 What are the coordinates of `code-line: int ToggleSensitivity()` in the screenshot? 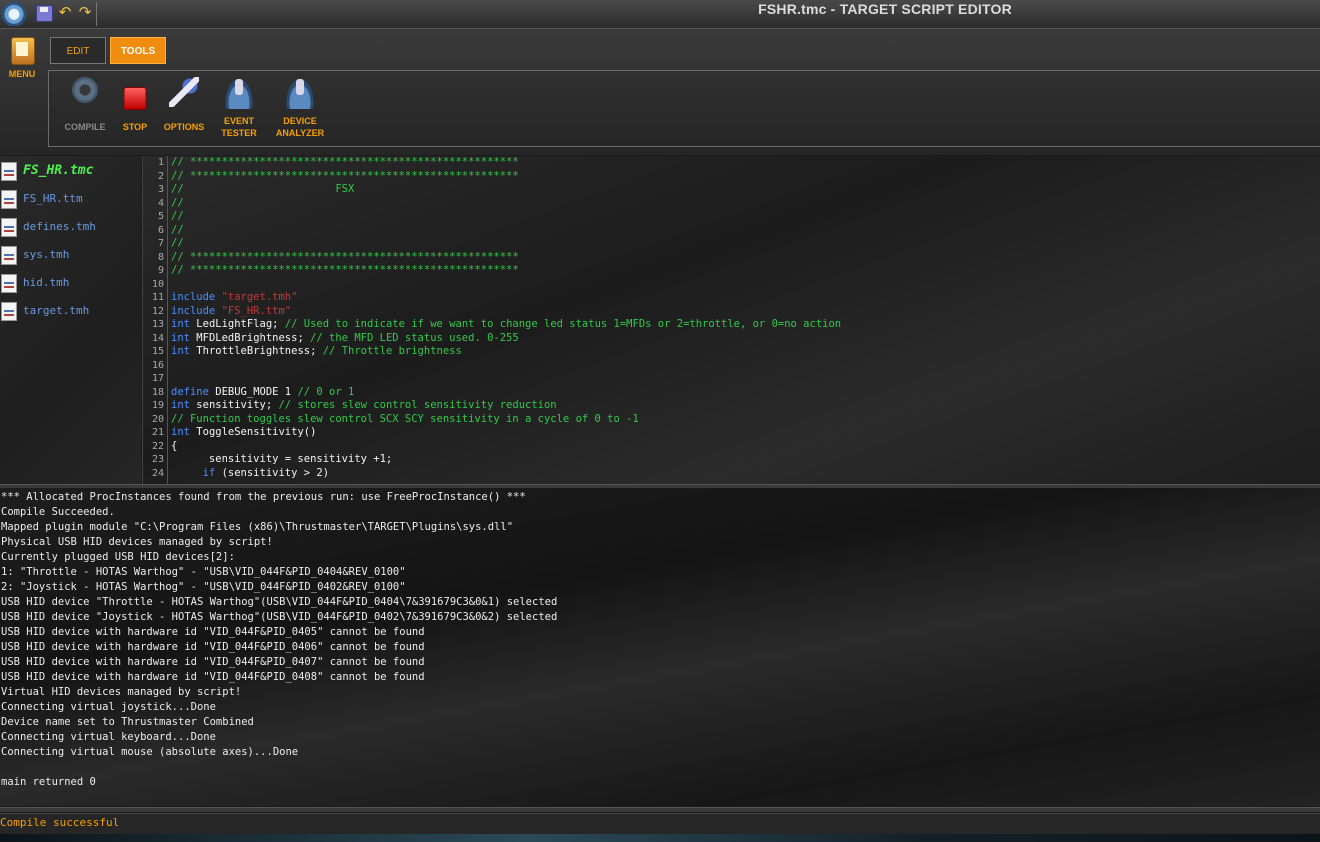 It's located at (243, 433).